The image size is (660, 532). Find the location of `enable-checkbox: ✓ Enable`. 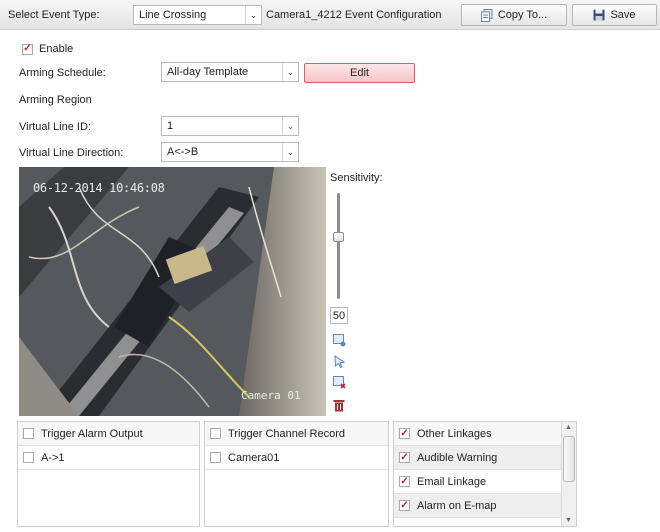

enable-checkbox: ✓ Enable is located at coordinates (47, 49).